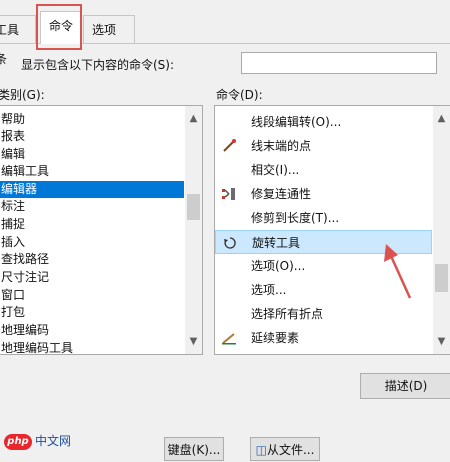 This screenshot has width=450, height=462. I want to click on list-item: 打包, so click(12, 312).